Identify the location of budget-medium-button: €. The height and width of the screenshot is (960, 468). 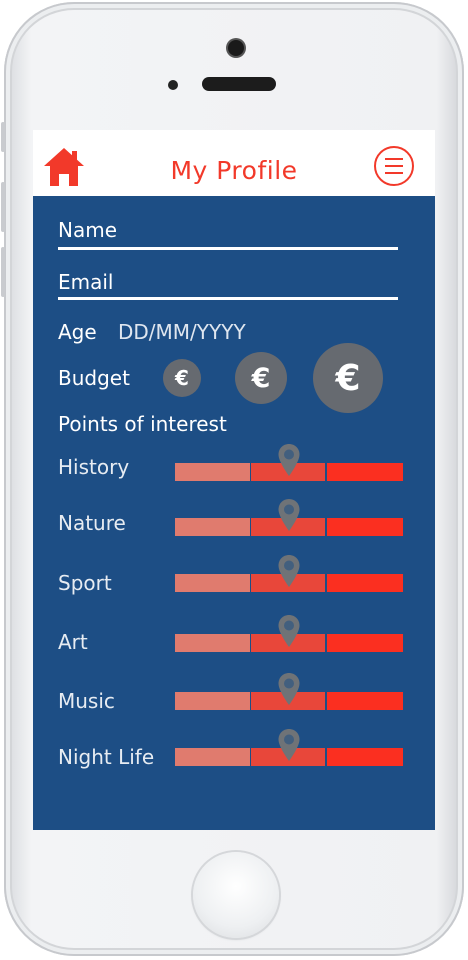
(261, 378).